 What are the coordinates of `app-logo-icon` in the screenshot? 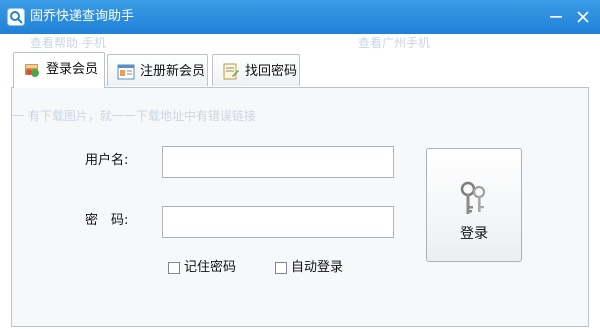 It's located at (16, 17).